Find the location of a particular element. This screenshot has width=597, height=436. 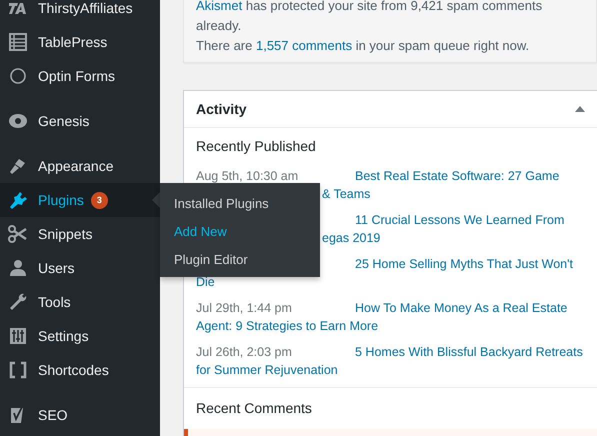

submenu-item: Plugin Editor is located at coordinates (240, 260).